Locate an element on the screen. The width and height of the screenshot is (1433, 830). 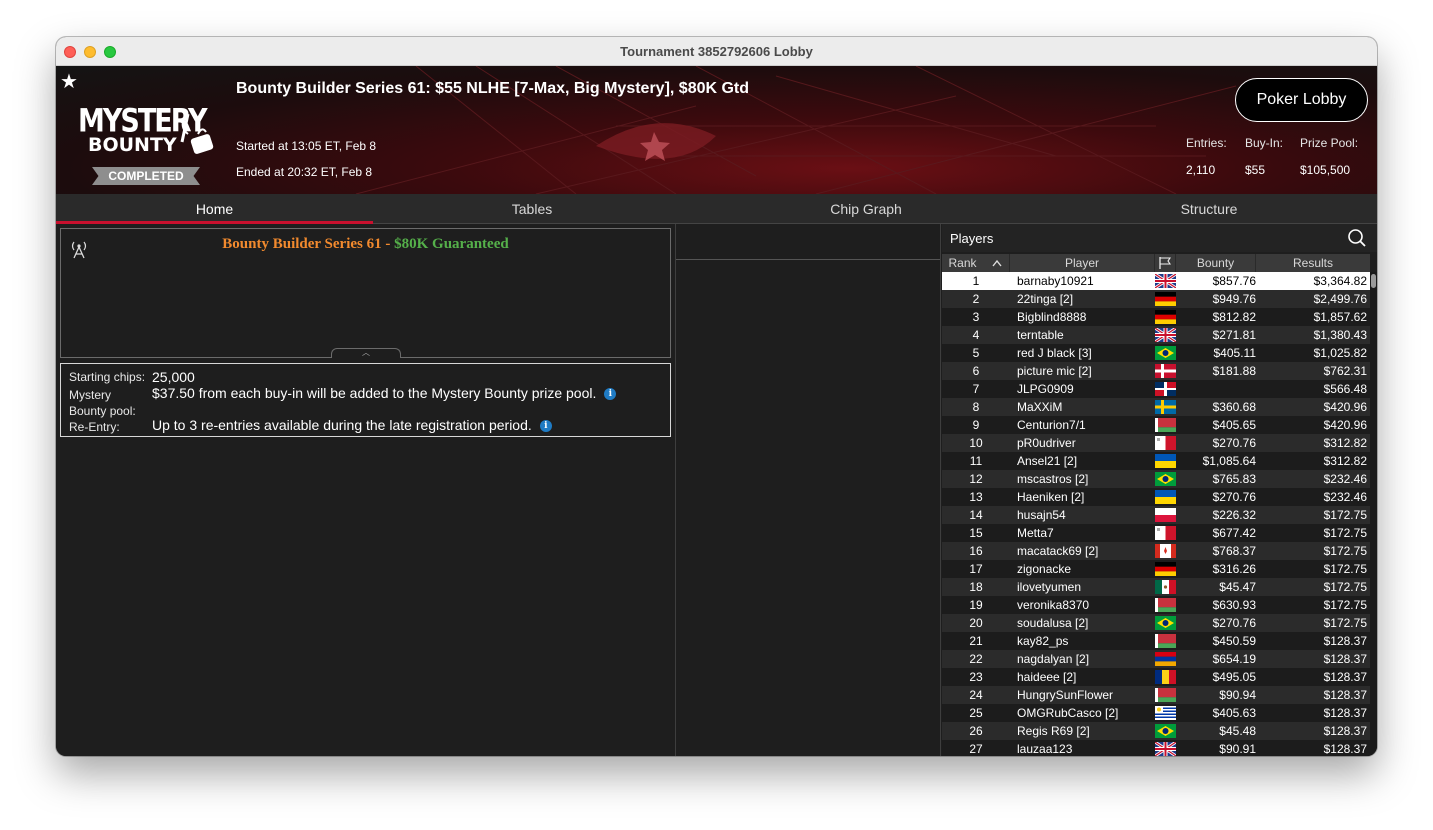
ua-flag-icon is located at coordinates (1165, 497).